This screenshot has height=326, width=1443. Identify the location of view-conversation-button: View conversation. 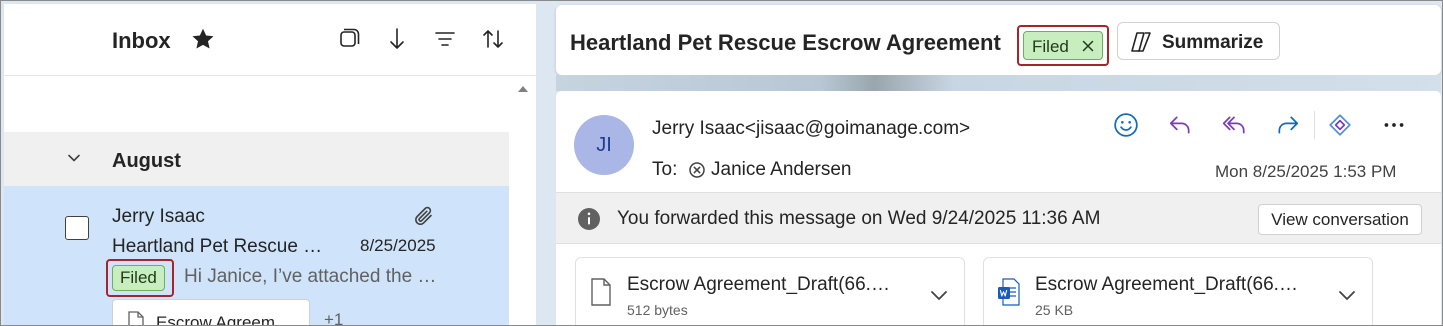
(1340, 219).